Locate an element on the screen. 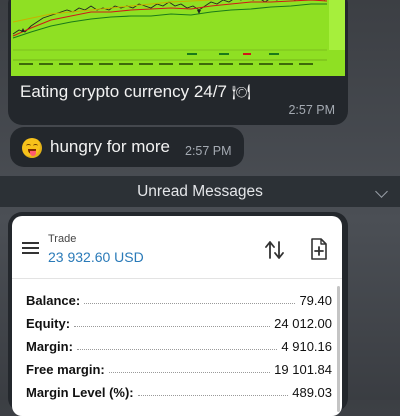 The width and height of the screenshot is (400, 416). new-order-icon is located at coordinates (319, 249).